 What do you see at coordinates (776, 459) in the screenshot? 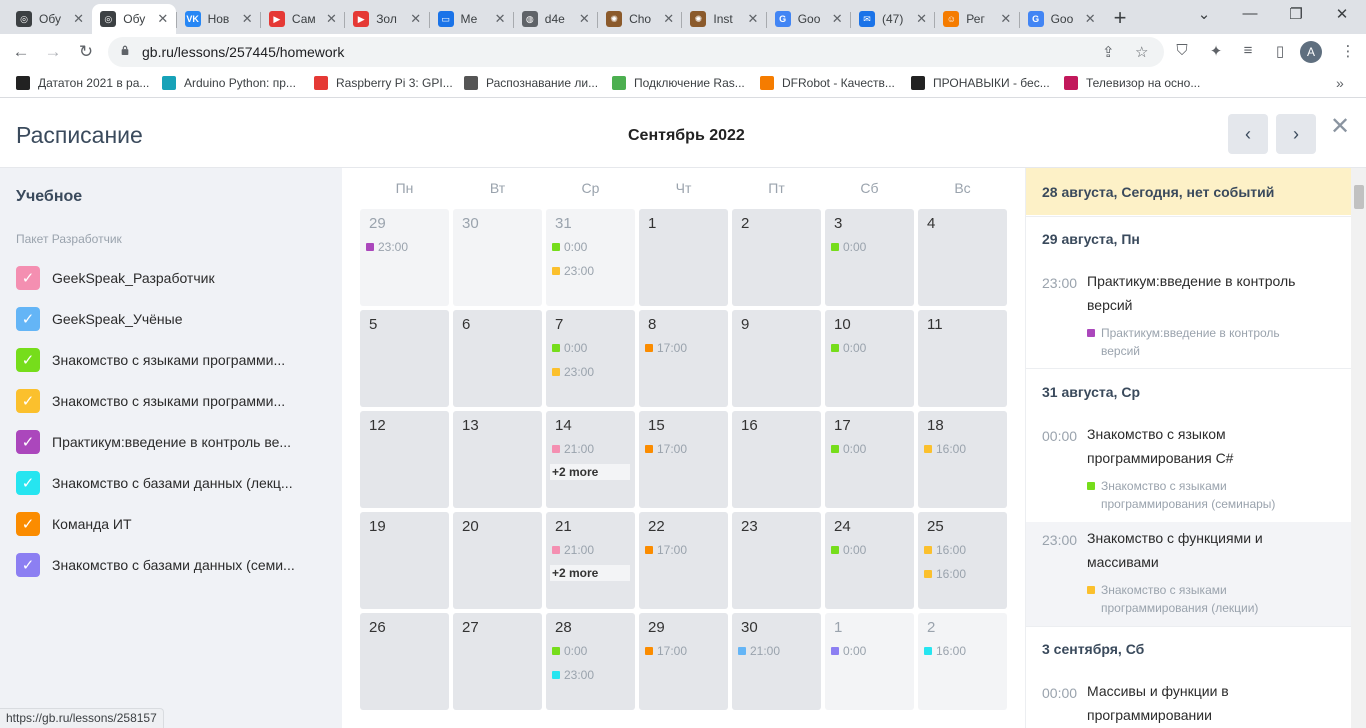
I see `day-cell: 16` at bounding box center [776, 459].